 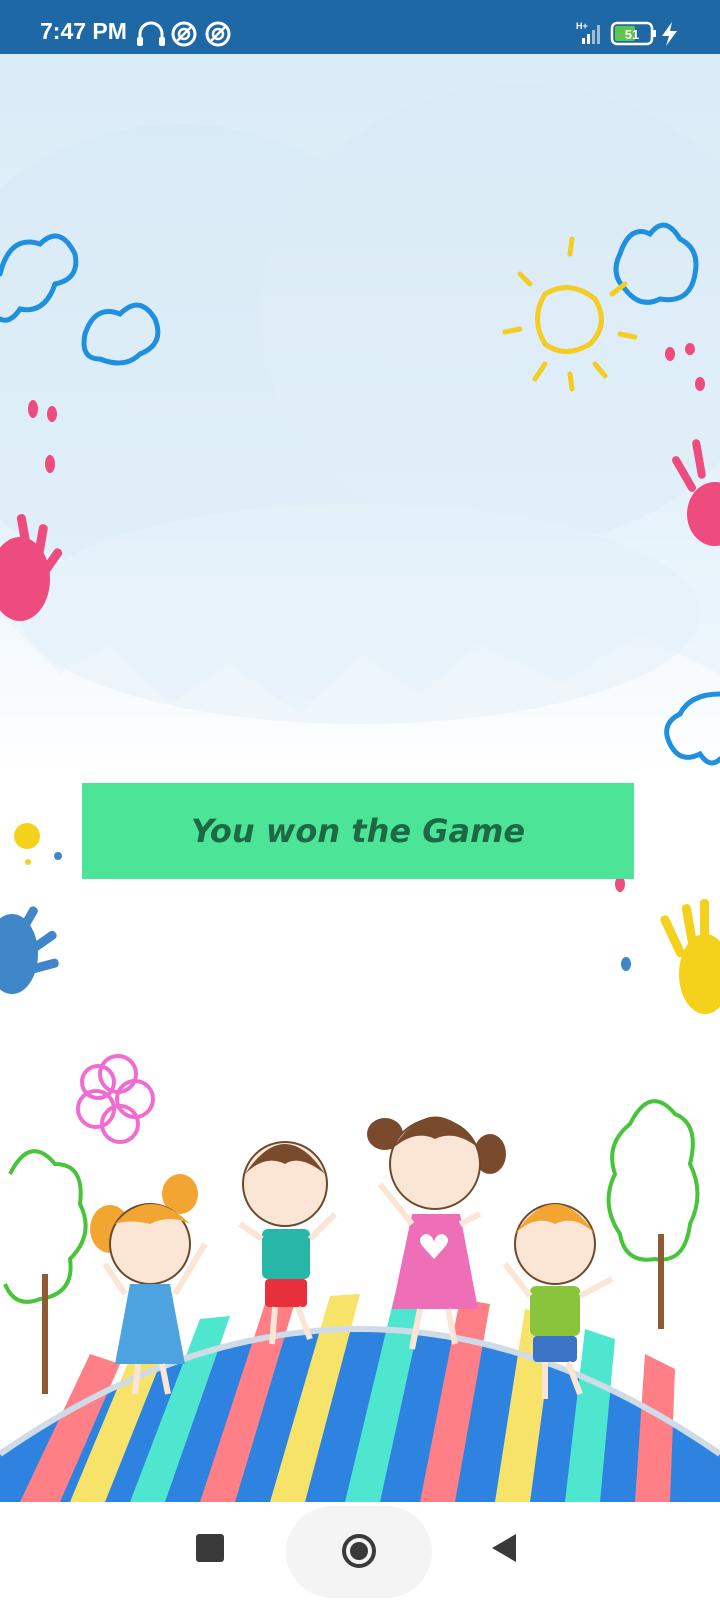 What do you see at coordinates (582, 26) in the screenshot?
I see `network-type-label: H+` at bounding box center [582, 26].